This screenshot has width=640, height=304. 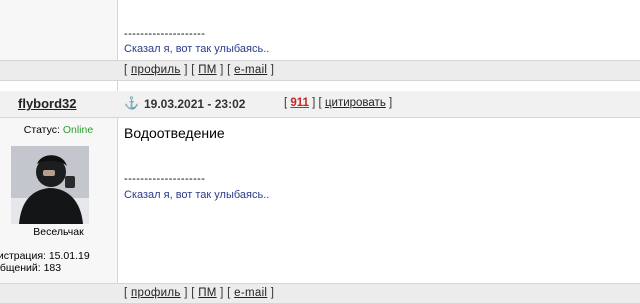 What do you see at coordinates (299, 103) in the screenshot?
I see `post-number-link: 911` at bounding box center [299, 103].